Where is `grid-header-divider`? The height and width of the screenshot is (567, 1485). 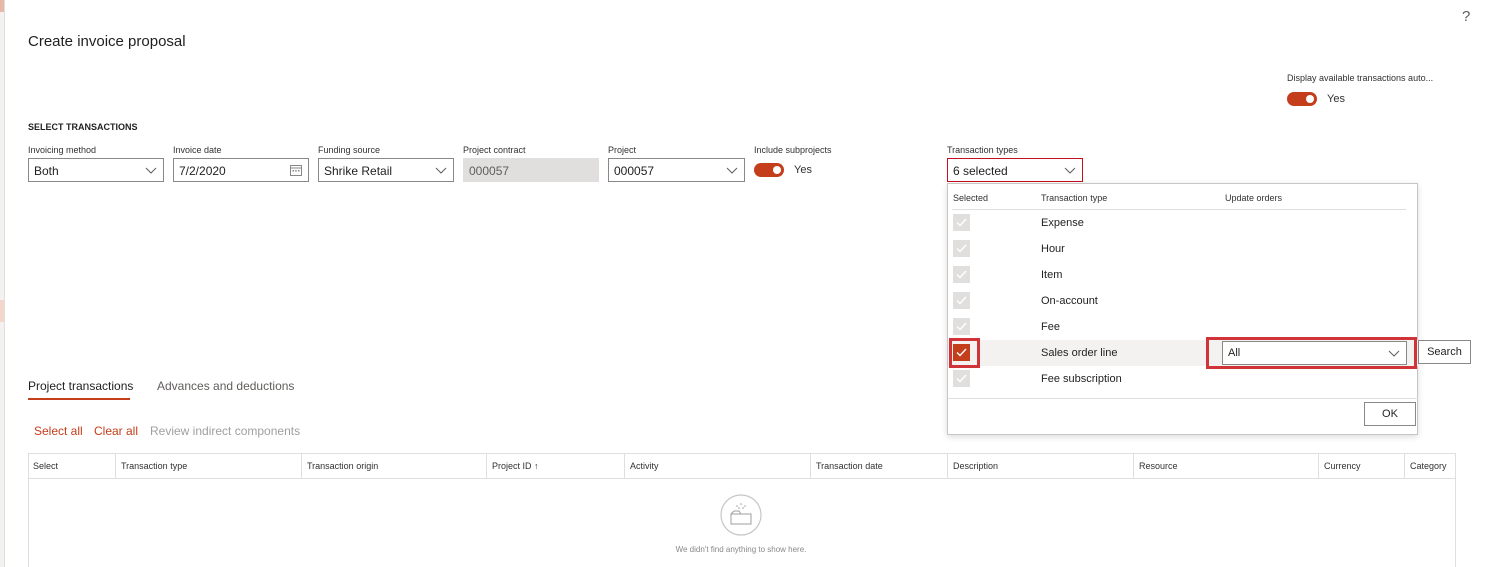
grid-header-divider is located at coordinates (742, 478).